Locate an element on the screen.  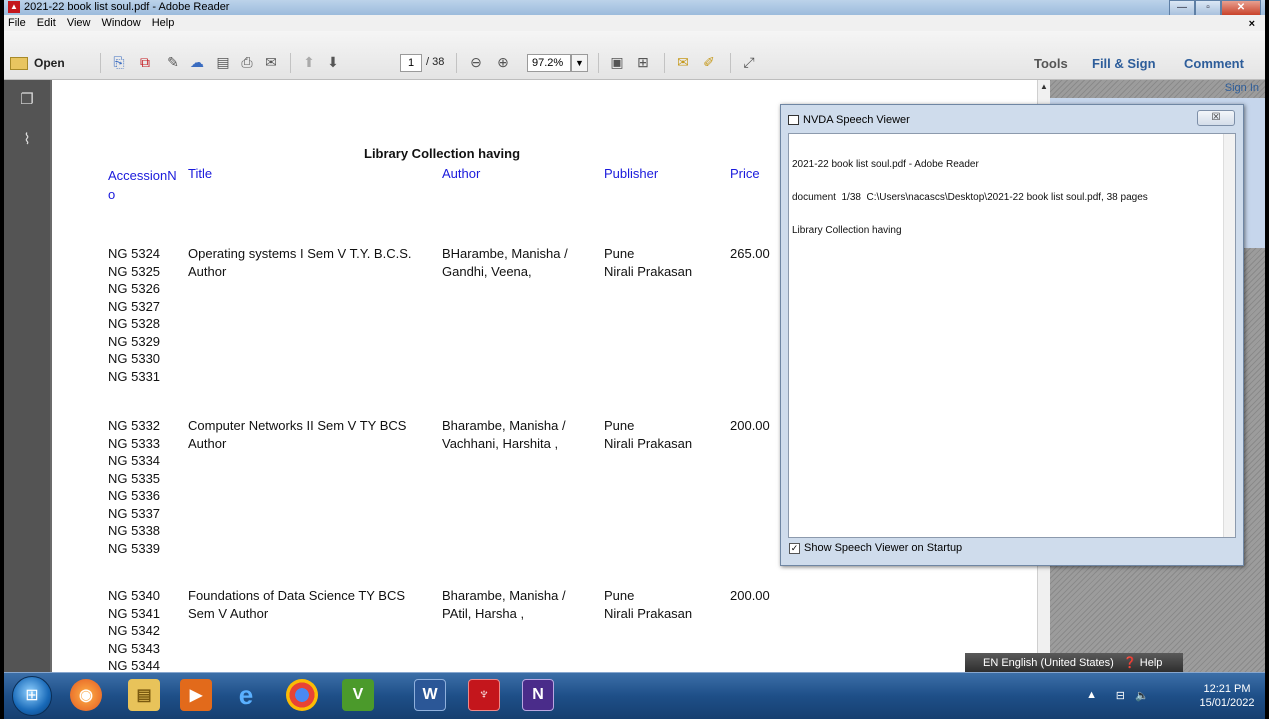
word-icon: W is located at coordinates (430, 695).